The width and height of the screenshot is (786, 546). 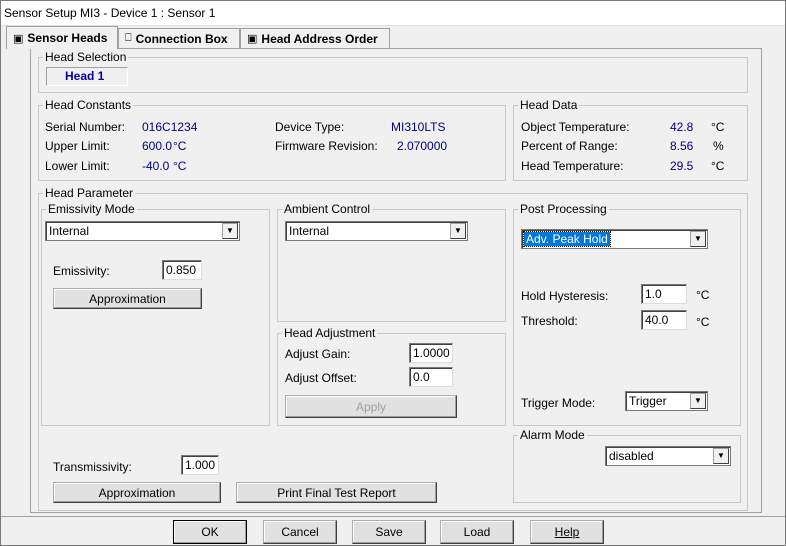 What do you see at coordinates (376, 231) in the screenshot?
I see `ambient-control-select: Internal ▼` at bounding box center [376, 231].